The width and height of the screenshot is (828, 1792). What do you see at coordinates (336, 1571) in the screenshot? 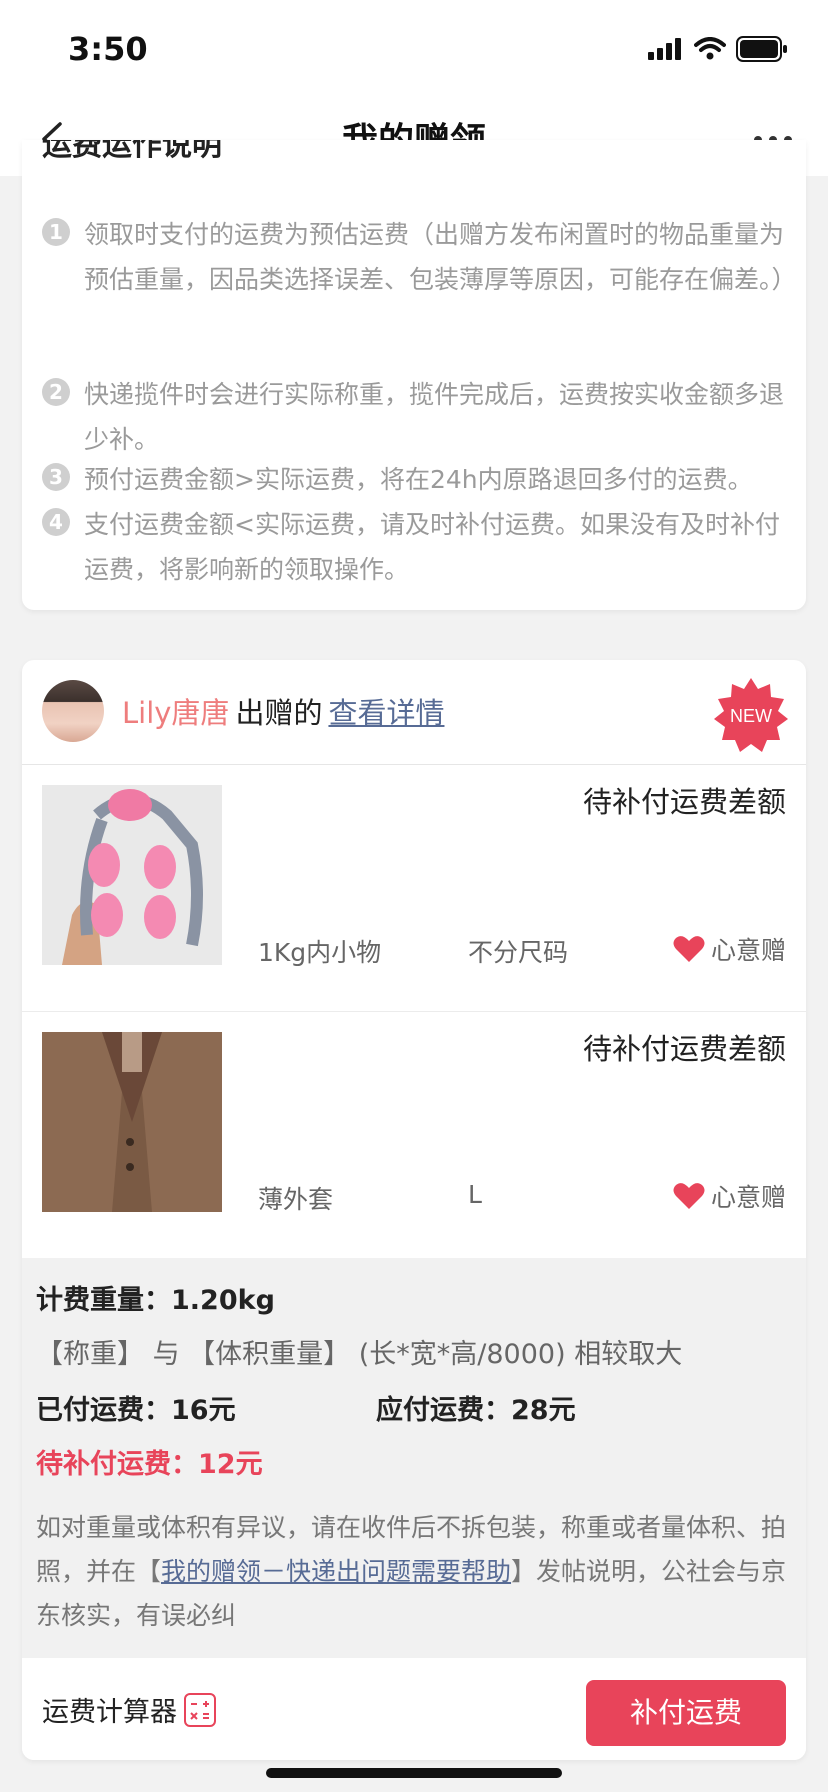
I see `help-link: 我的赠领－快递出问题需要帮助` at bounding box center [336, 1571].